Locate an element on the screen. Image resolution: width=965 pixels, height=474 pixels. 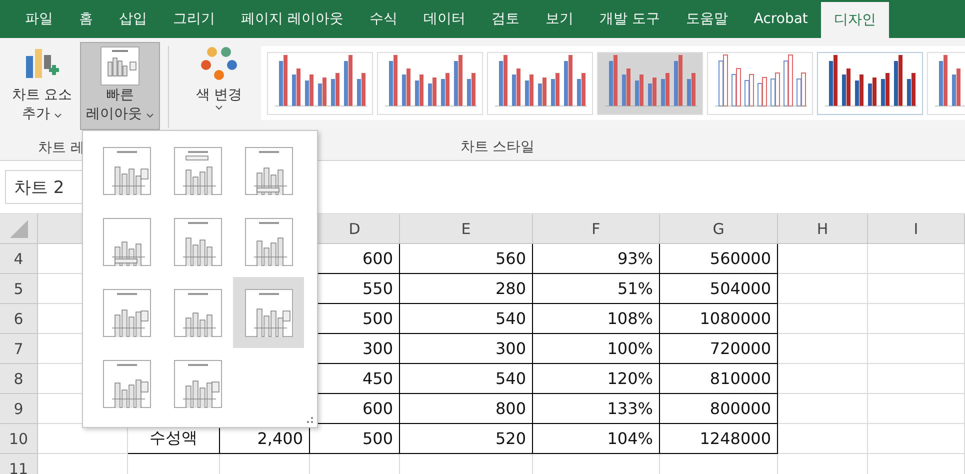
table-cell: 108% is located at coordinates (596, 319).